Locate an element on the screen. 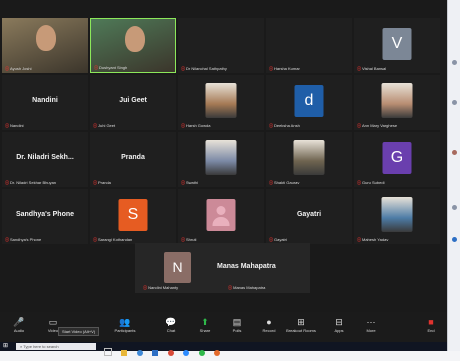 Image resolution: width=460 pixels, height=361 pixels. participant-tile-deeksha-ansh: d ⓧDeeksha Ansh is located at coordinates (309, 102).